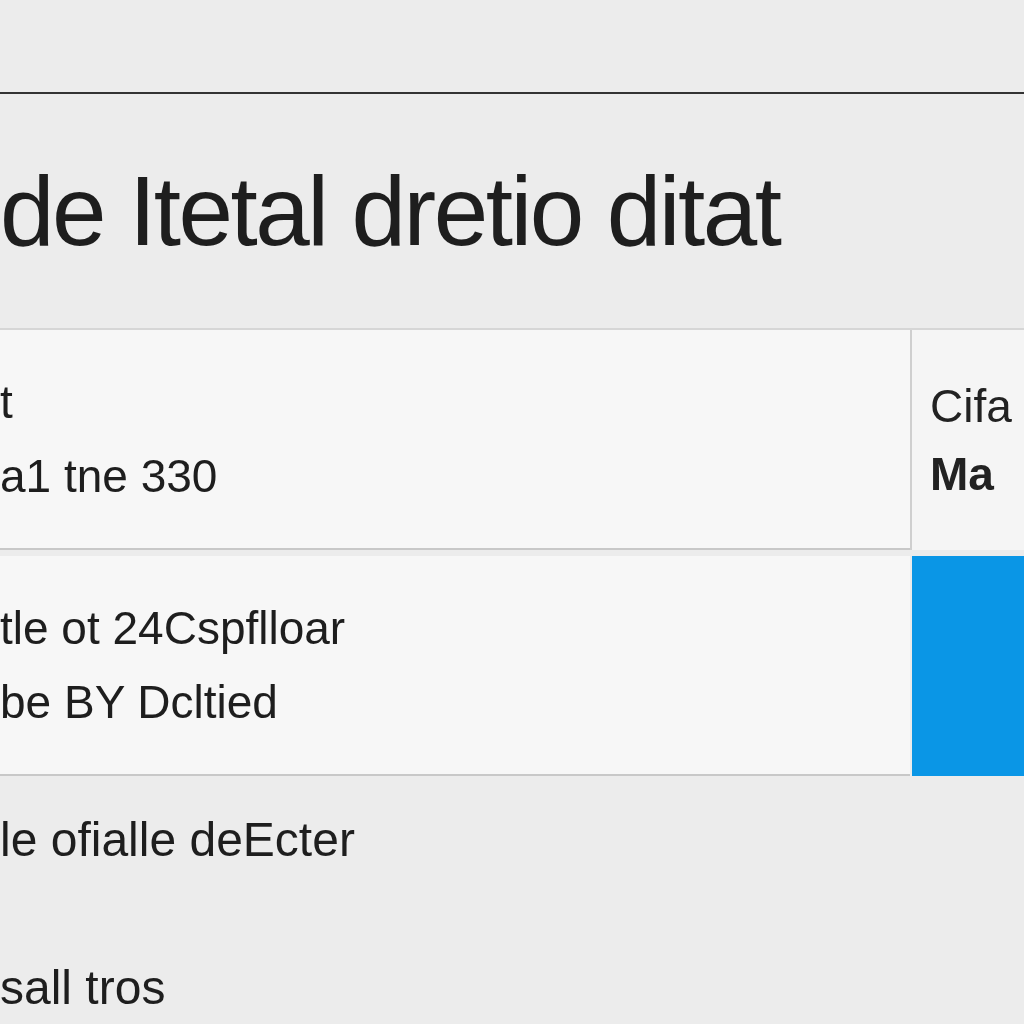 This screenshot has height=1024, width=1024. I want to click on card-text: t, so click(7, 402).